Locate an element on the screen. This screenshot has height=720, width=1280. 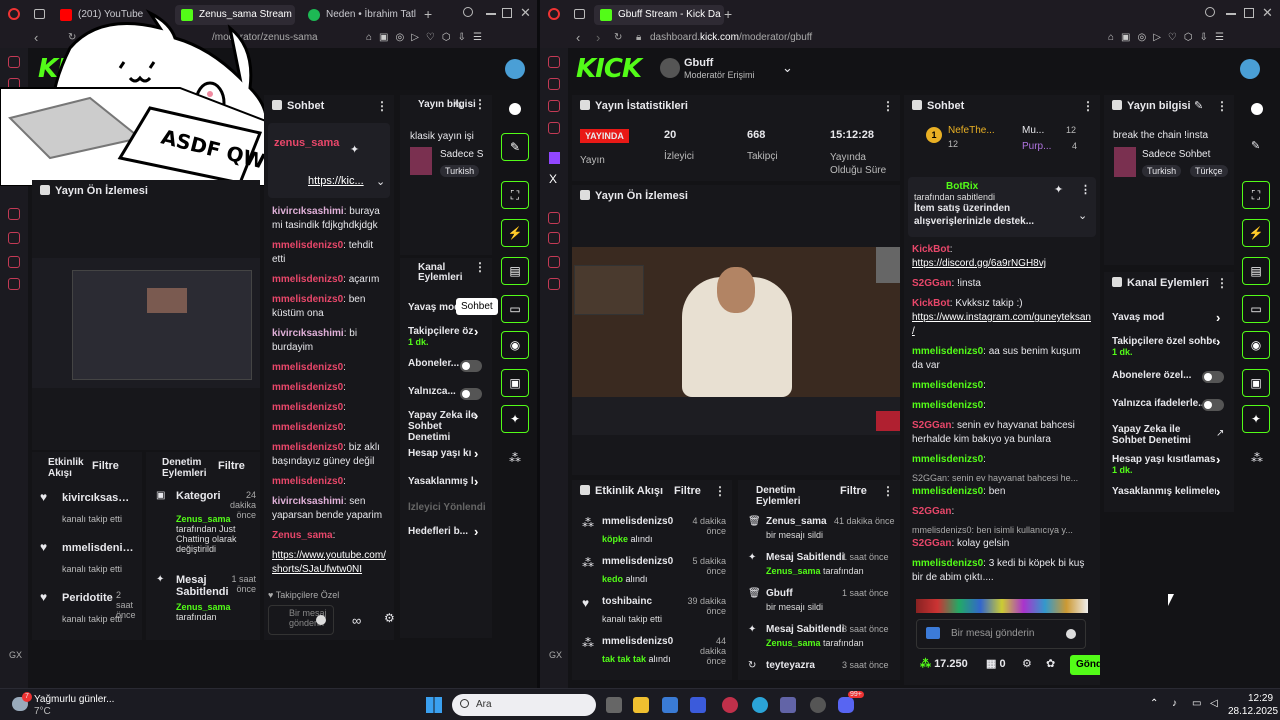
chat-link: https://www.instagram.com/guneyteksan/ is located at coordinates (1001, 324).